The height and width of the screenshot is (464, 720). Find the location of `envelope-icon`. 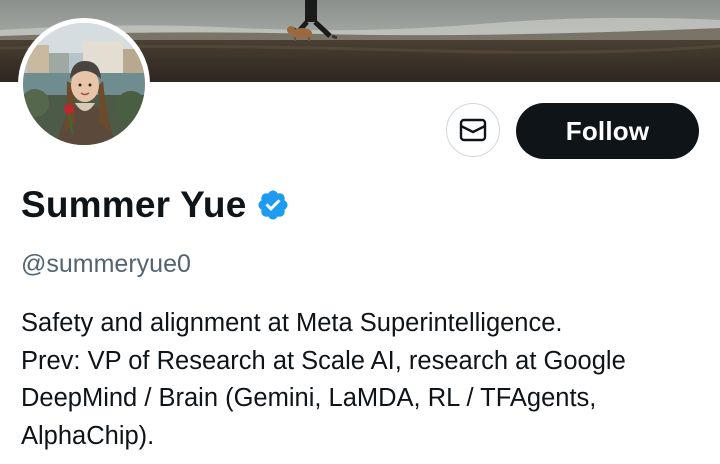

envelope-icon is located at coordinates (473, 130).